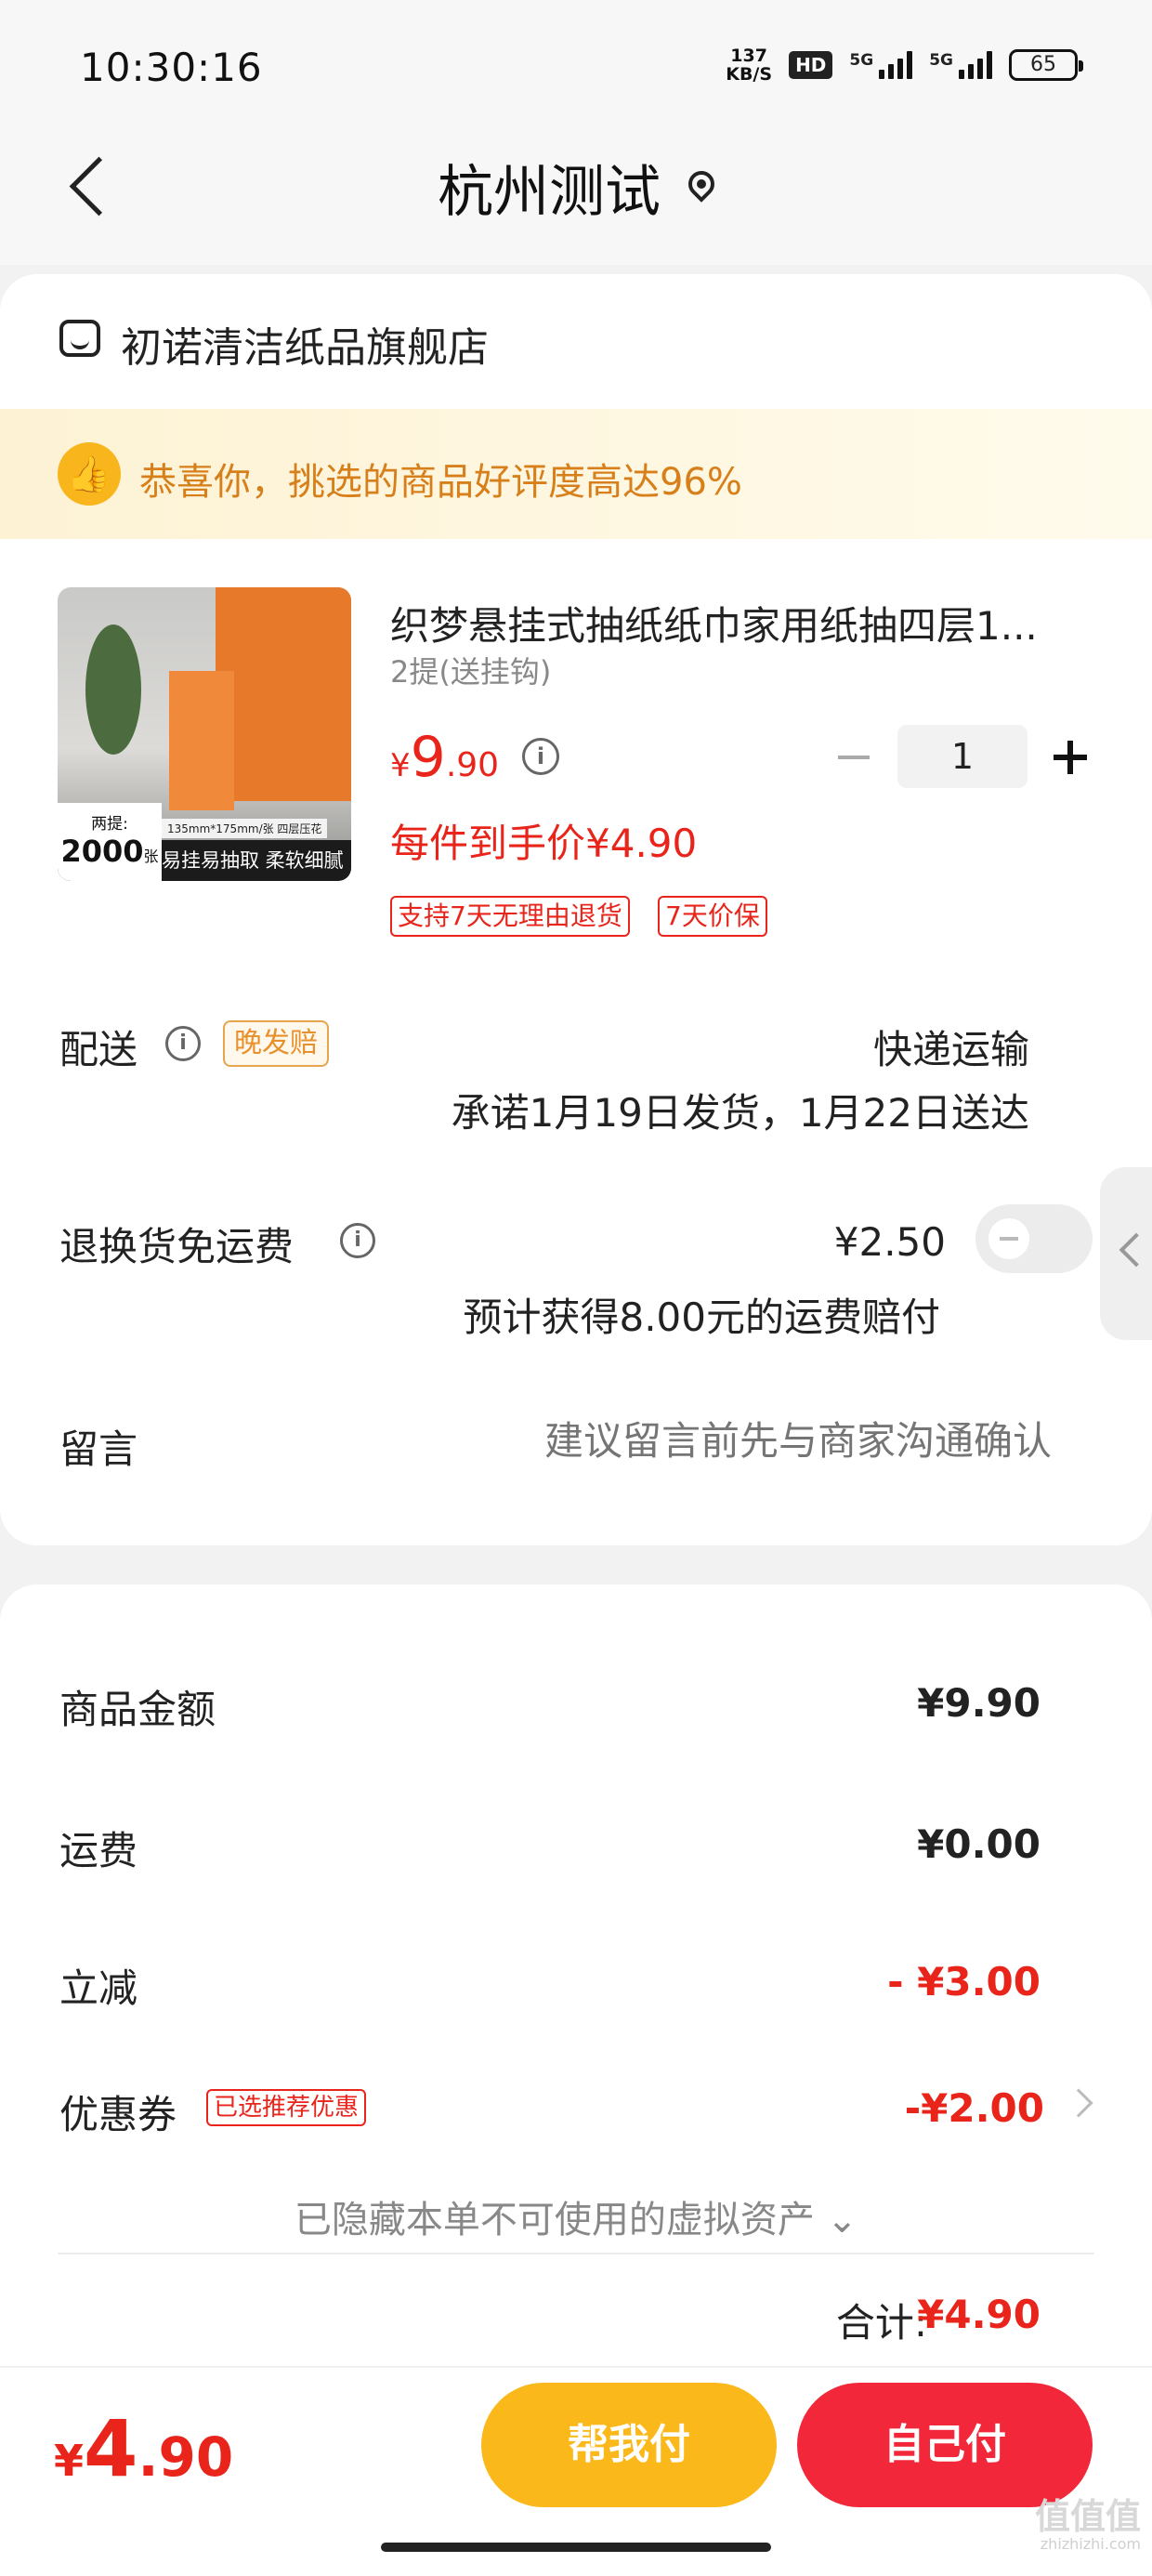  Describe the element at coordinates (276, 1043) in the screenshot. I see `late-compensation-badge: 晚发赔` at that location.